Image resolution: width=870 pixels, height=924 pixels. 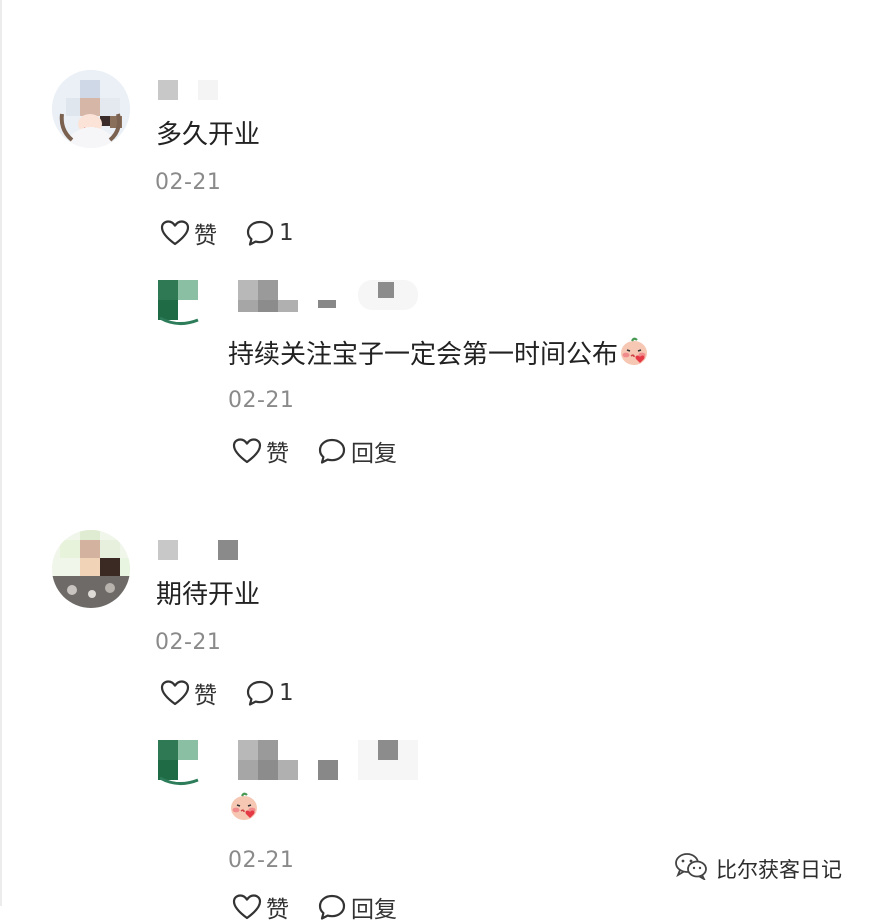 What do you see at coordinates (208, 595) in the screenshot?
I see `comment-text: 期待开业` at bounding box center [208, 595].